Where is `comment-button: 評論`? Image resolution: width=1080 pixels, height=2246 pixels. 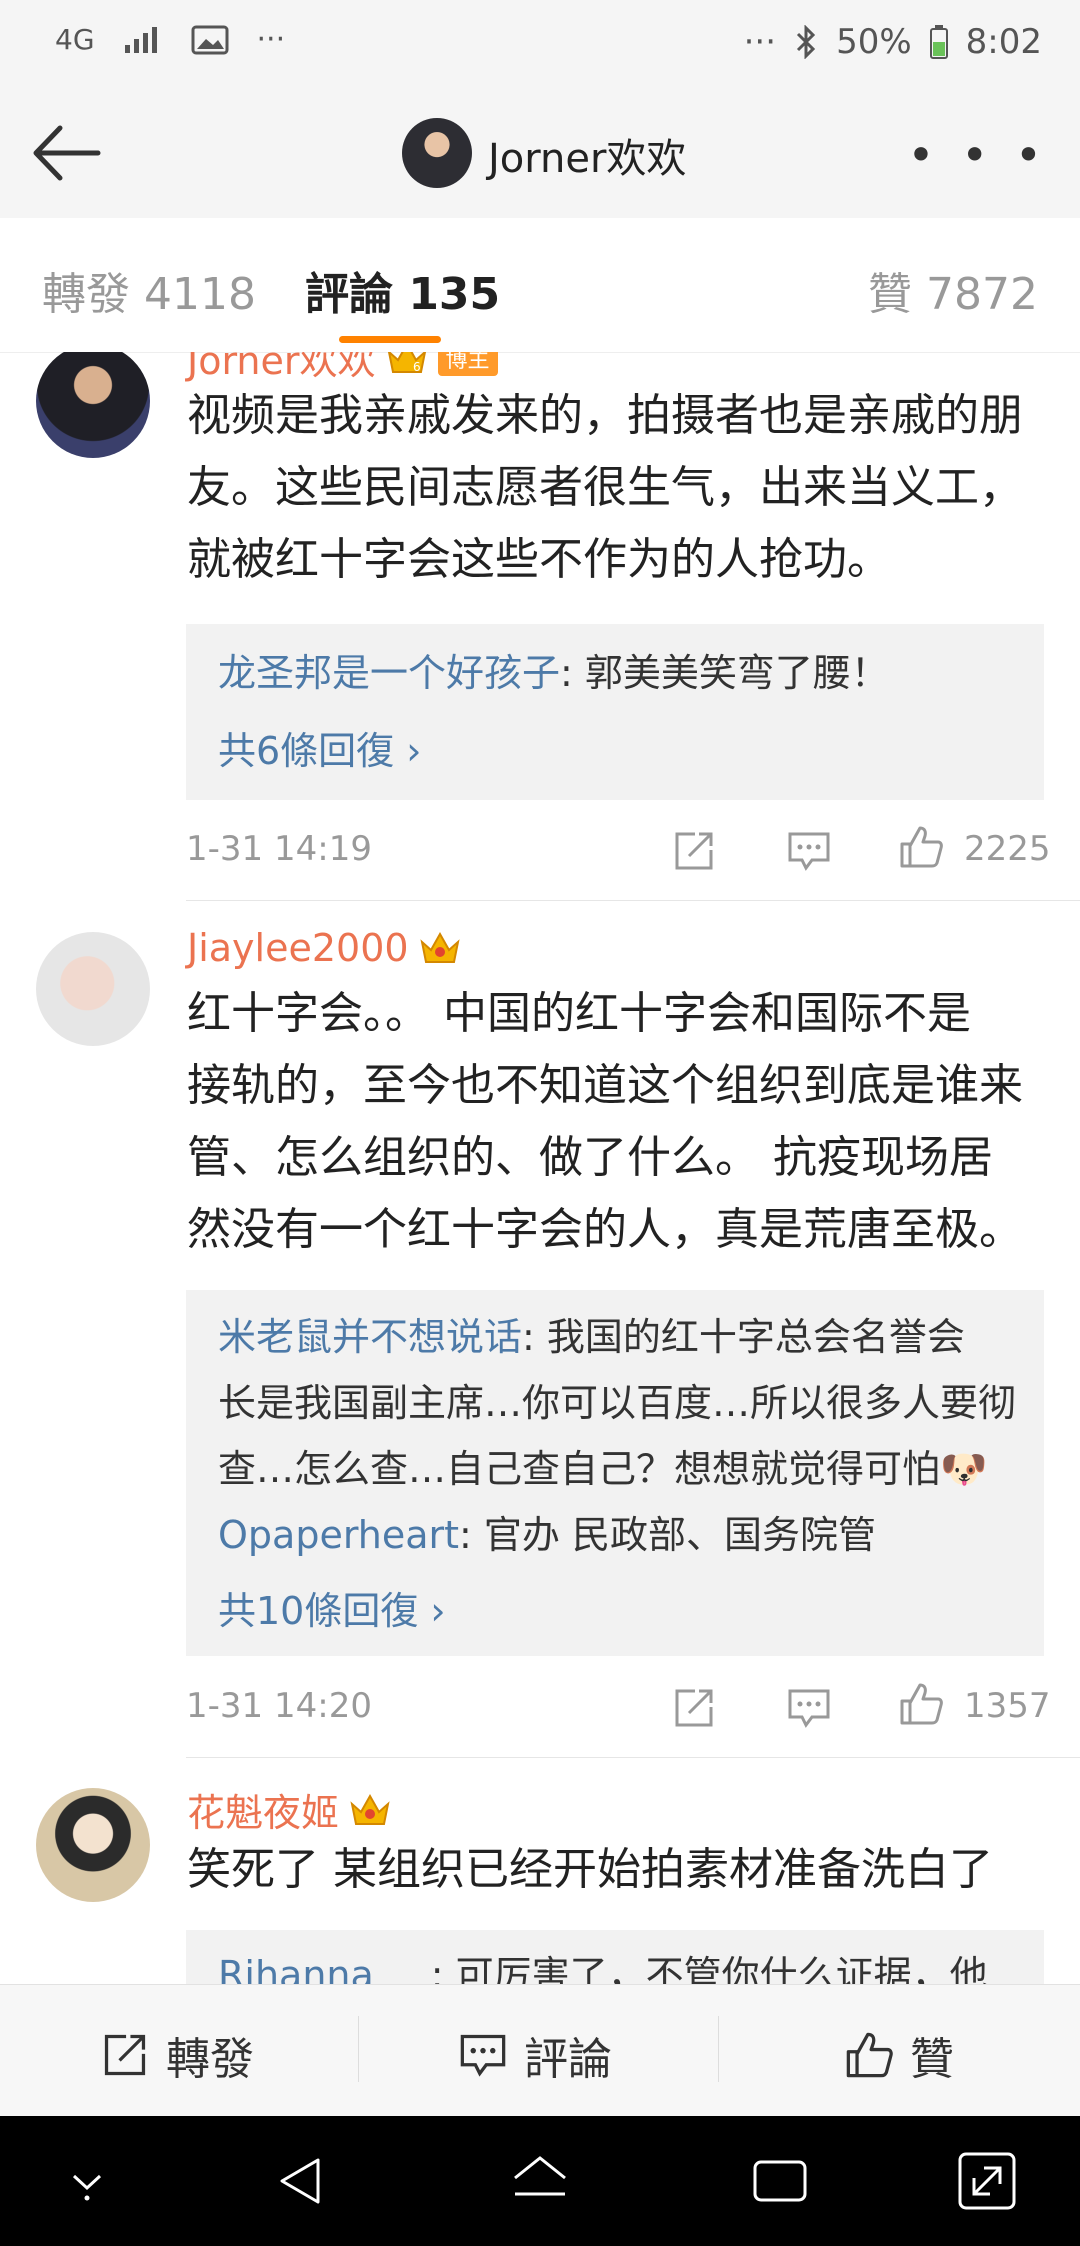 comment-button: 評論 is located at coordinates (535, 2055).